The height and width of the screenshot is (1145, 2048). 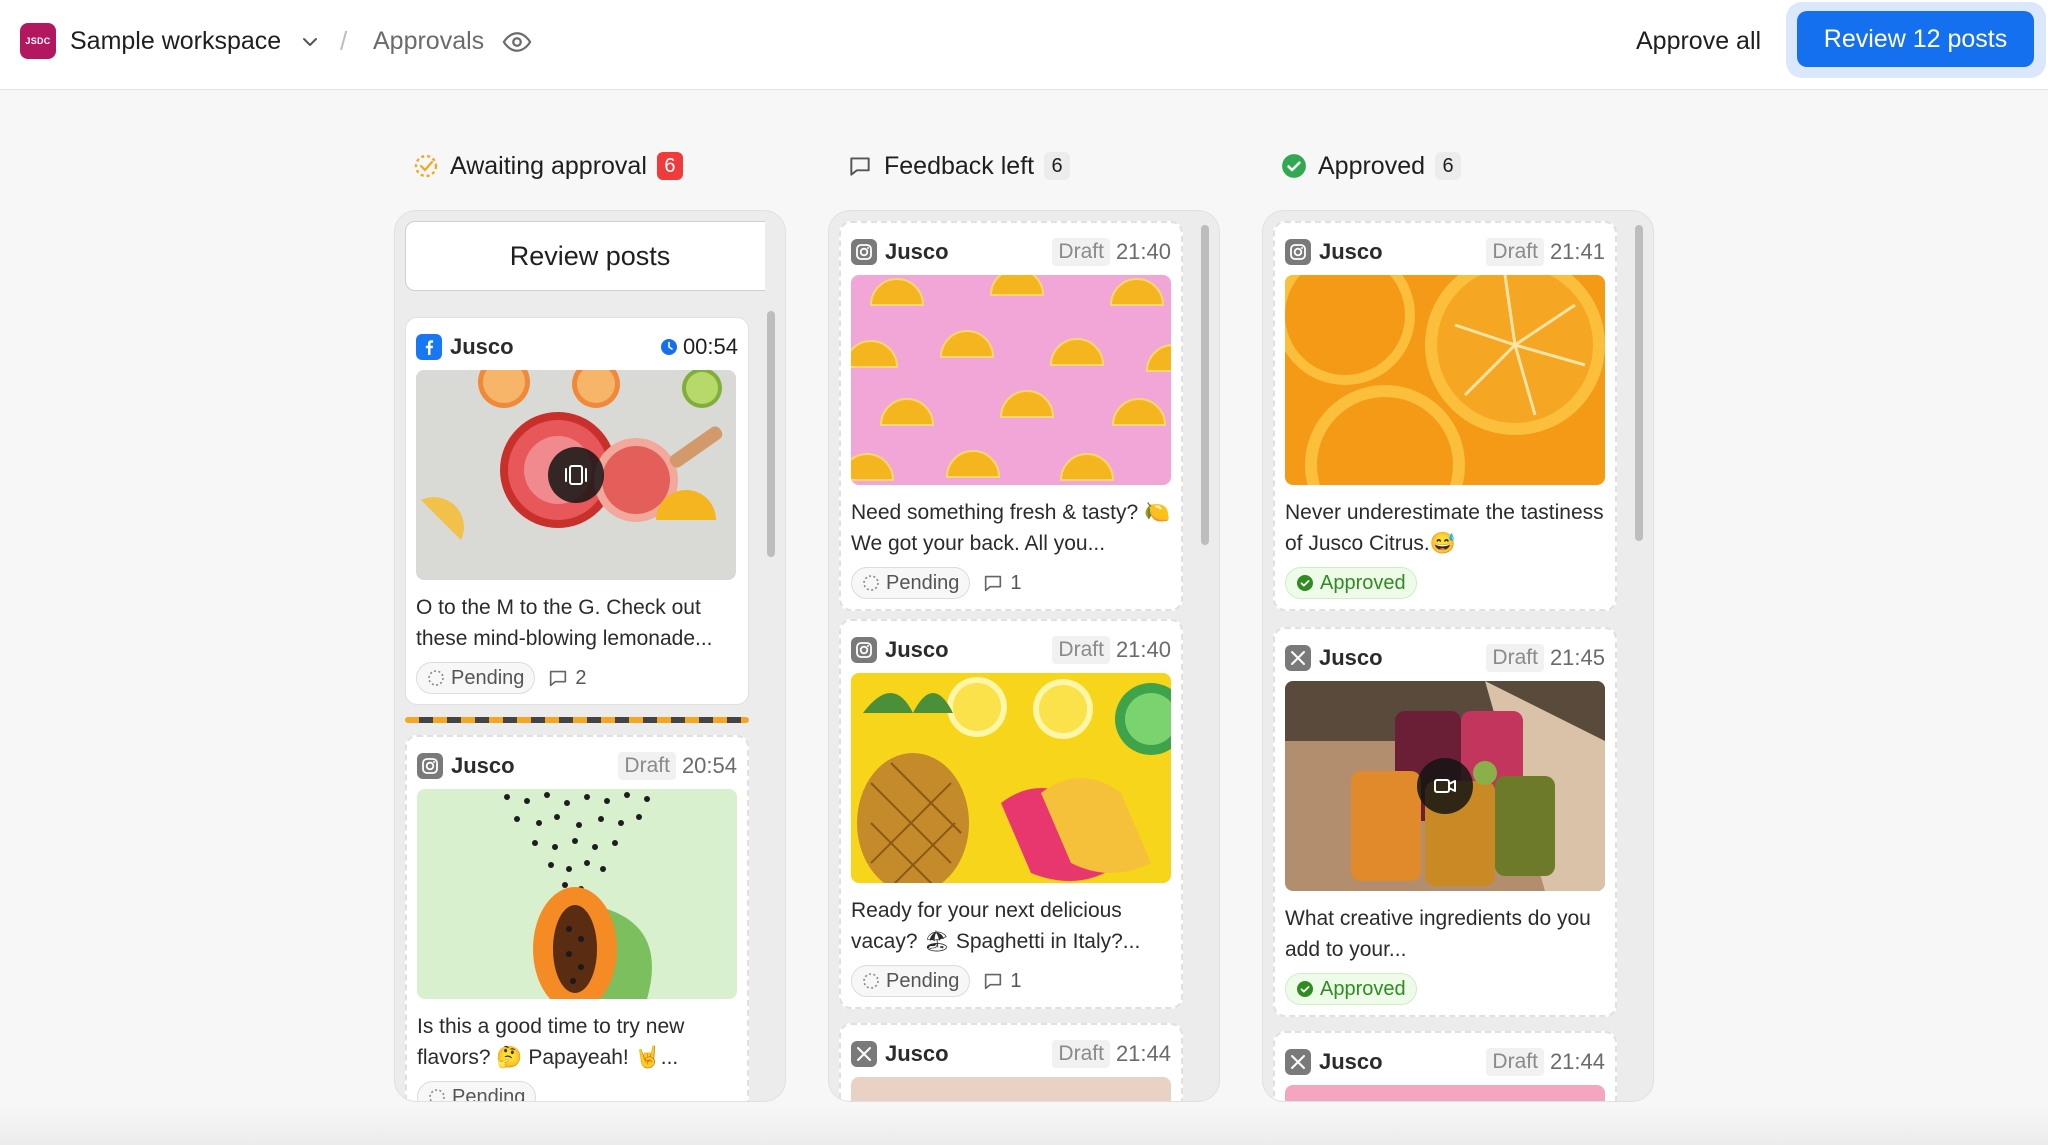 I want to click on column-title: Feedback left, so click(x=959, y=165).